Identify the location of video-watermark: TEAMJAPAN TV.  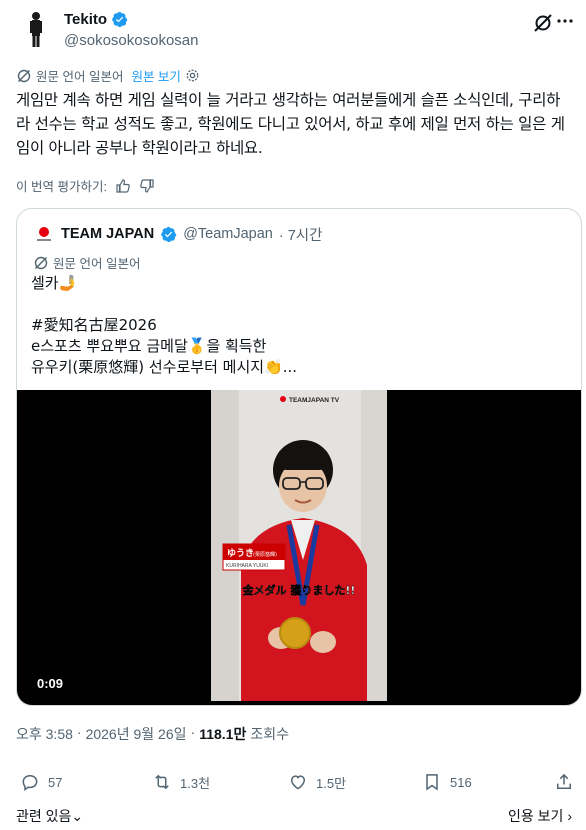
(314, 400).